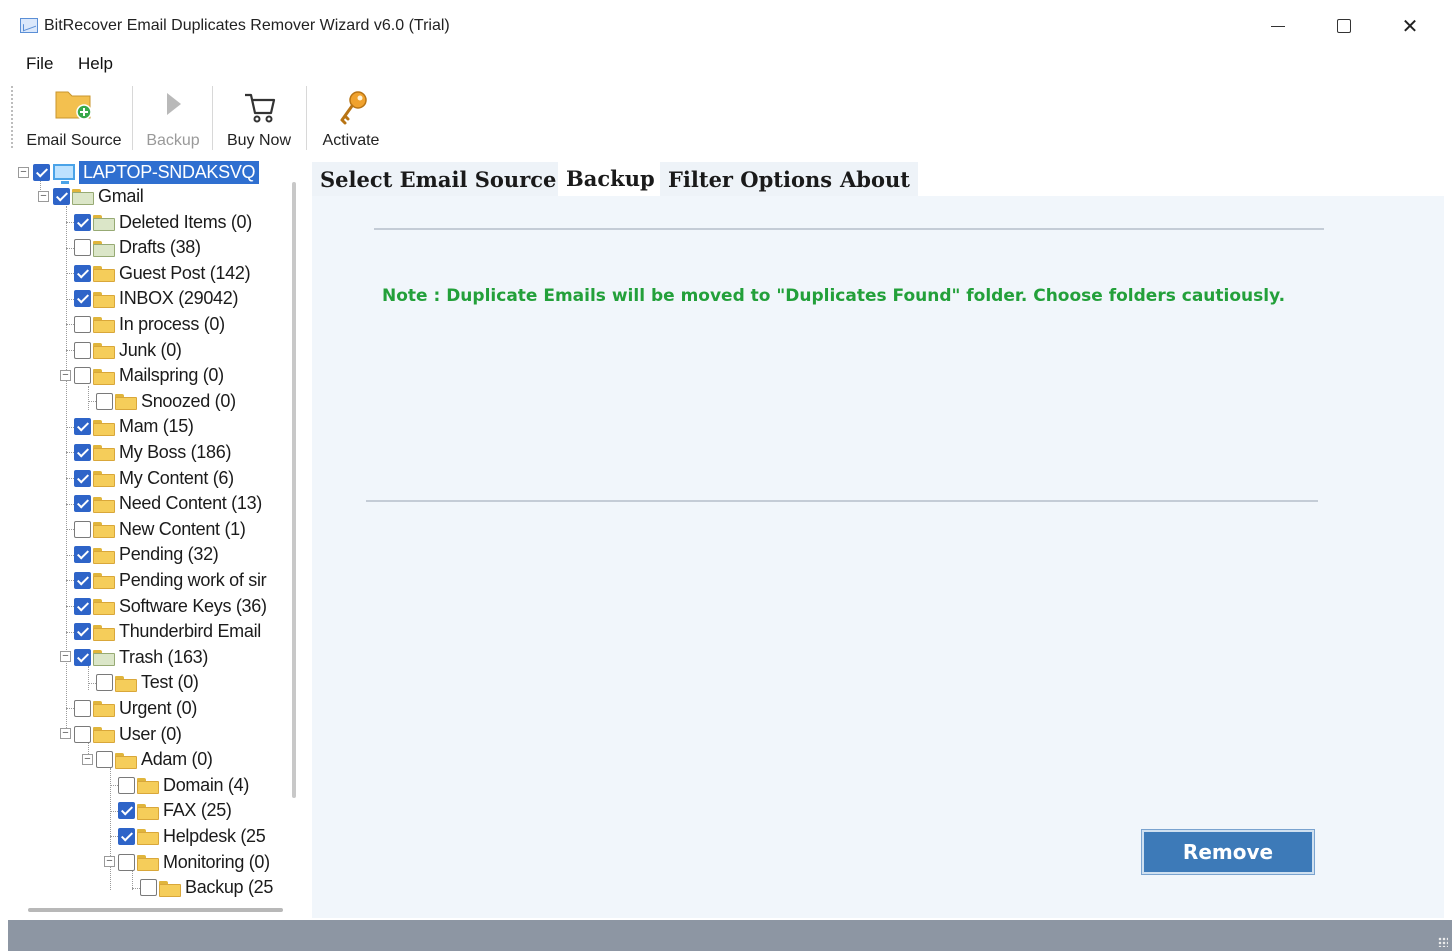 This screenshot has width=1452, height=951. I want to click on tree-node: Thunderbird Email, so click(163, 632).